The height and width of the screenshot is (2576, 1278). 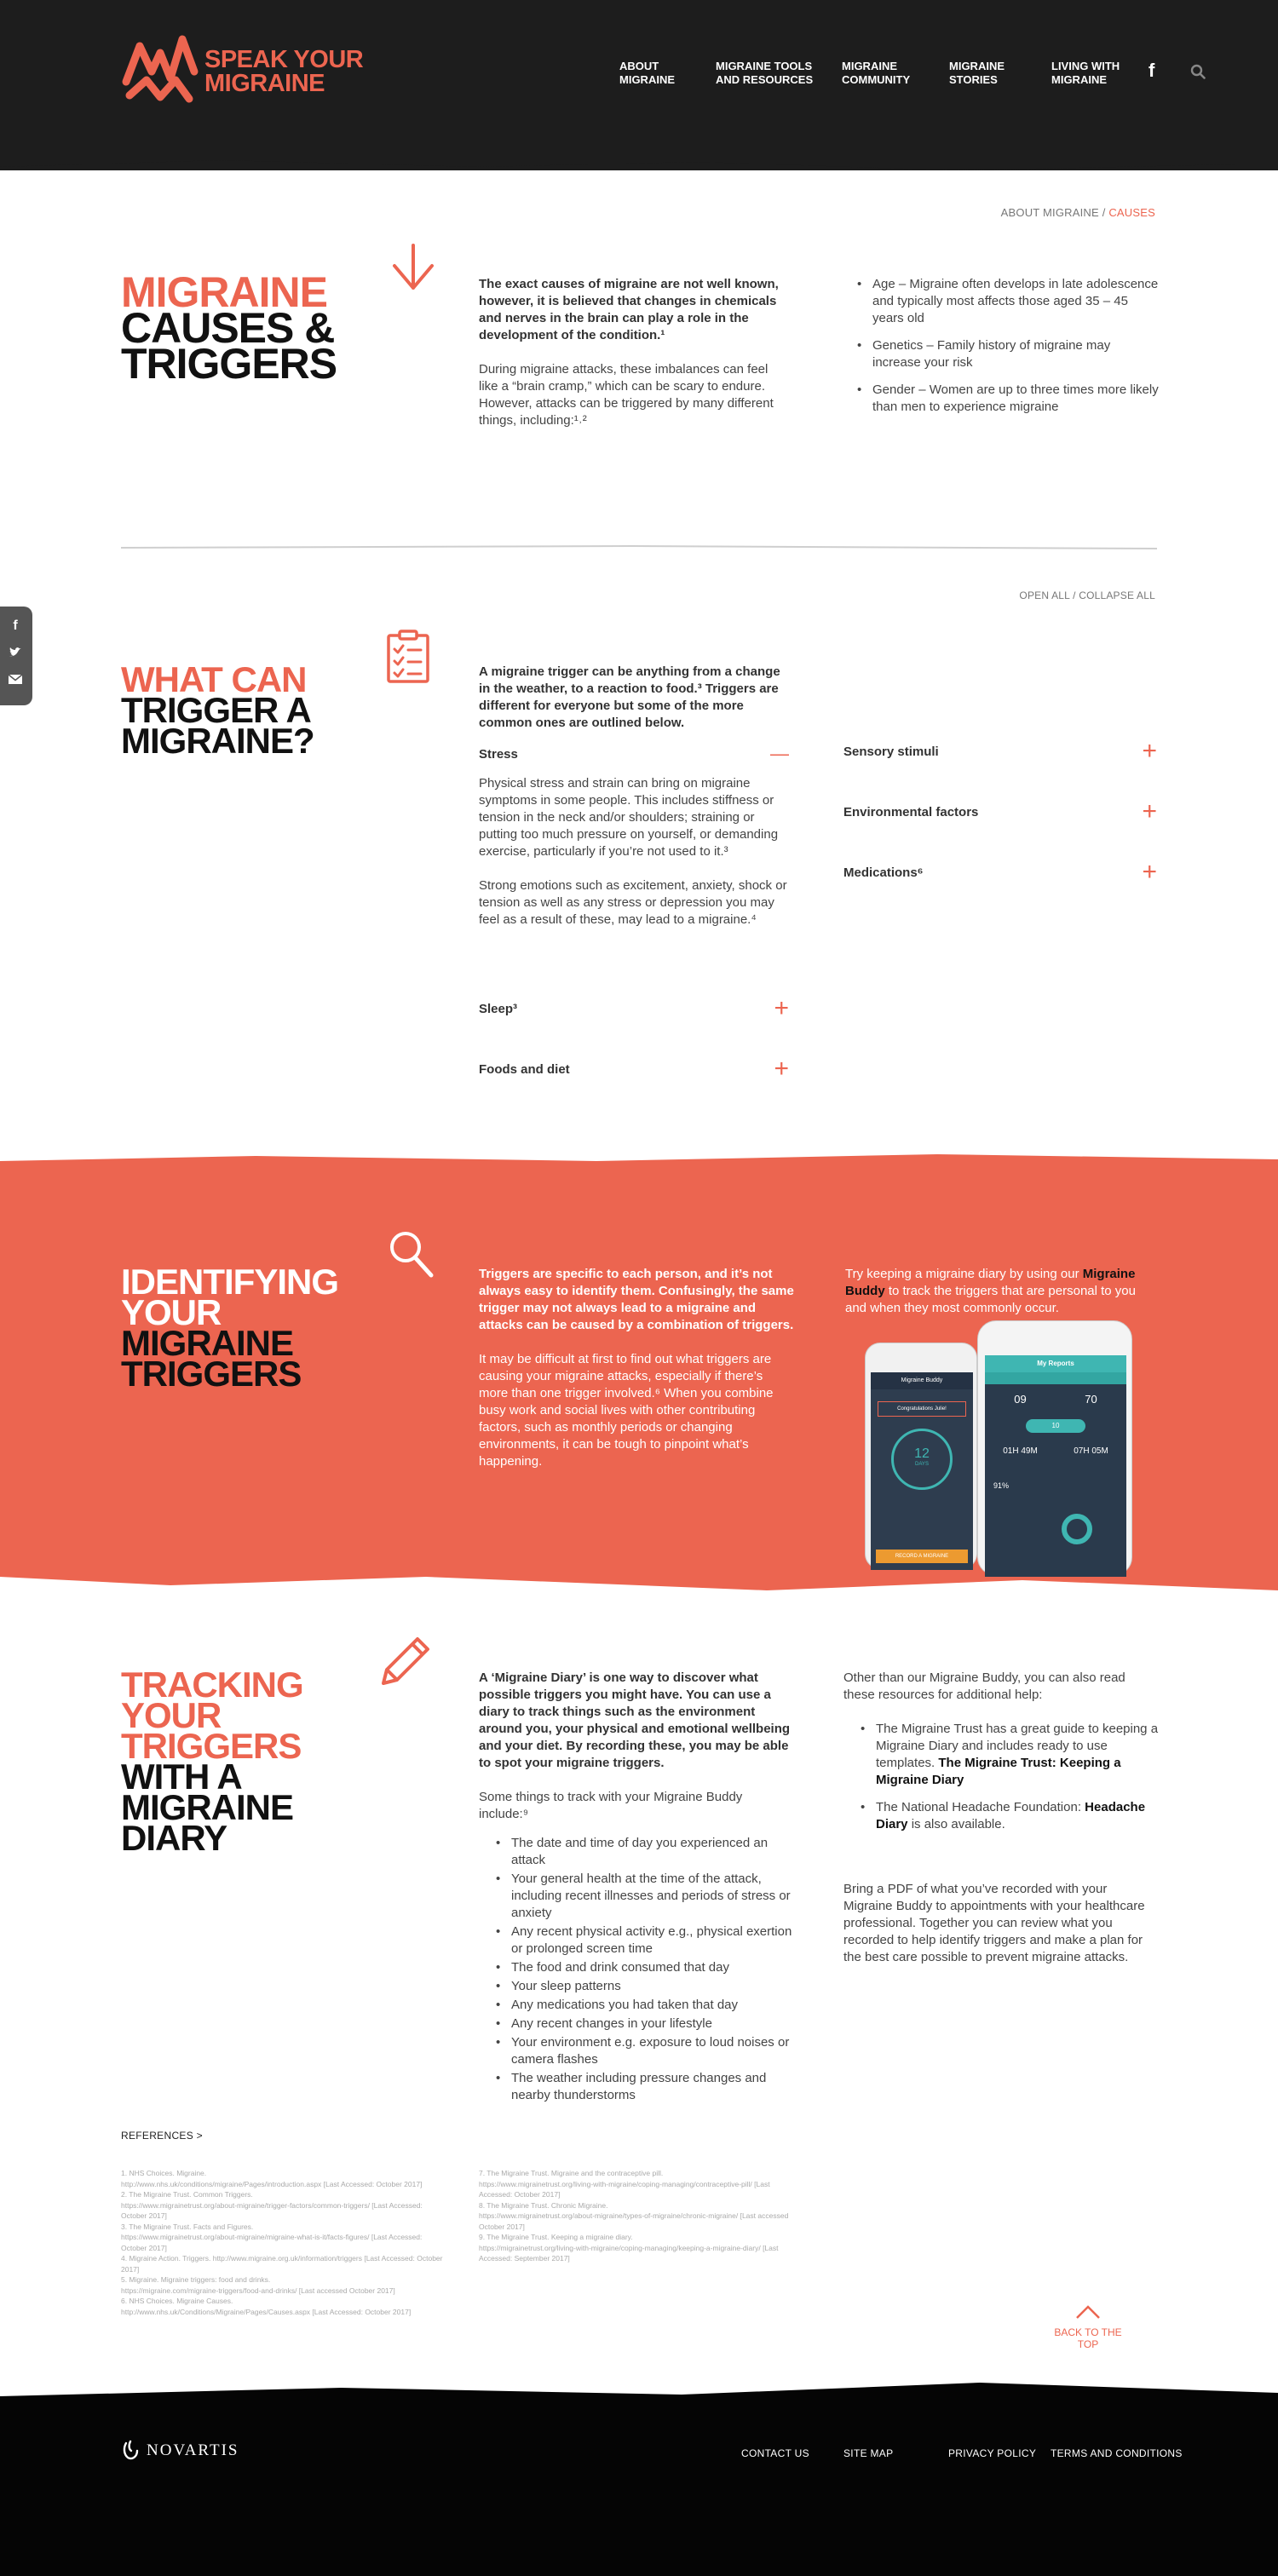 What do you see at coordinates (868, 2453) in the screenshot?
I see `footer-site-map: SITE MAP` at bounding box center [868, 2453].